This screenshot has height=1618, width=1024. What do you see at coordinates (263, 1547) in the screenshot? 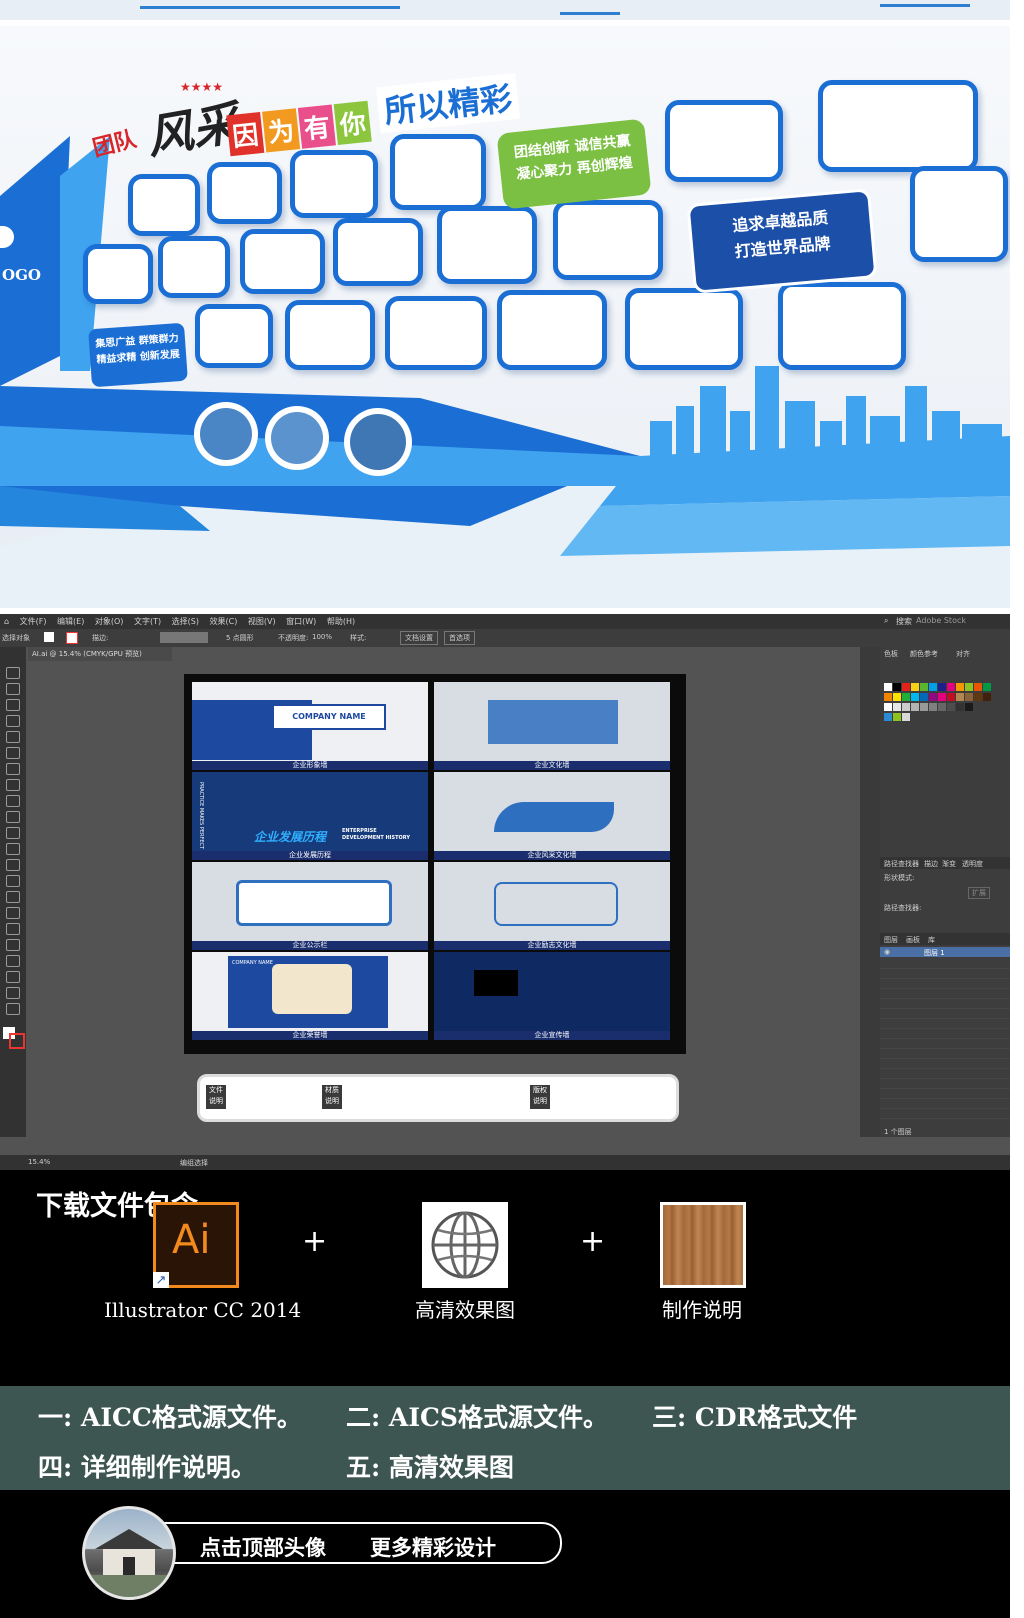
I see `cta-text-left: 点击顶部头像` at bounding box center [263, 1547].